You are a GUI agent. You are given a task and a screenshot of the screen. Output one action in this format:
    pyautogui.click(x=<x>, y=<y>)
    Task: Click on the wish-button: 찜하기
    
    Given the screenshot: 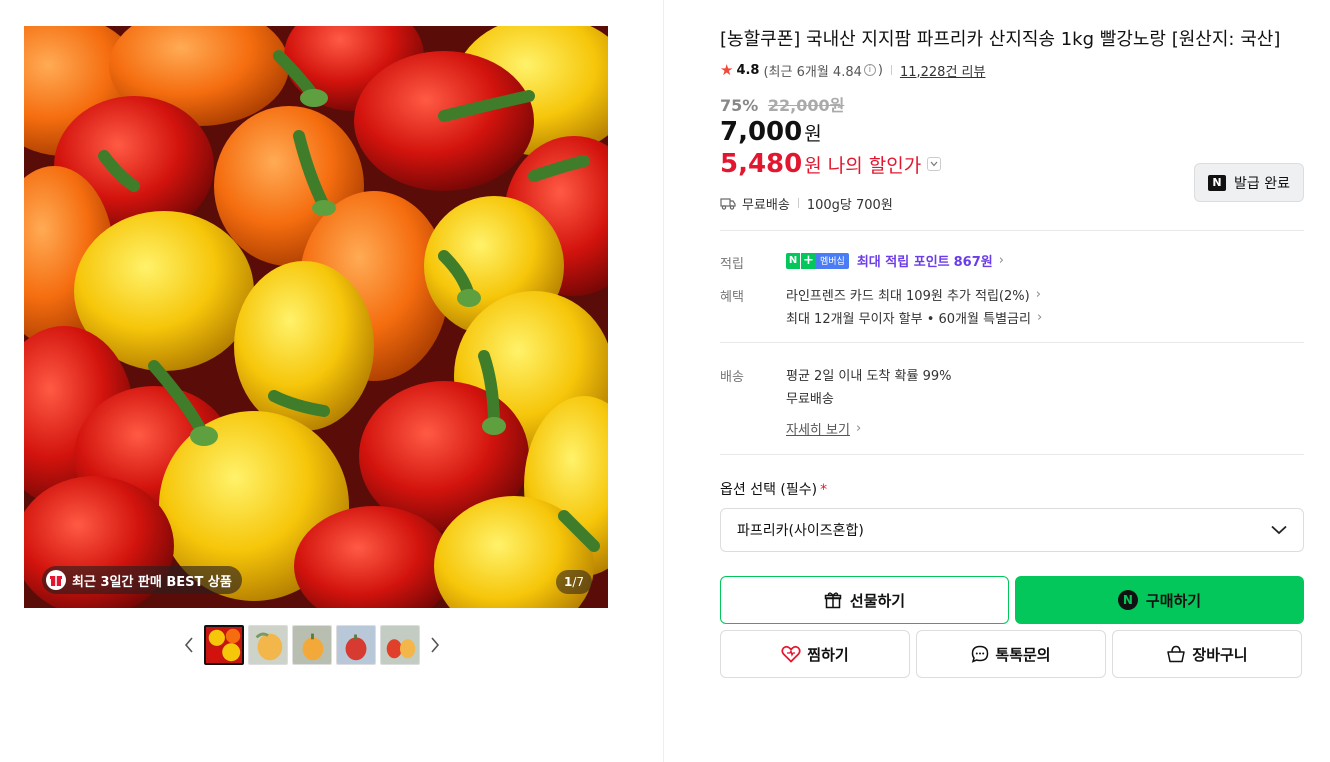 What is the action you would take?
    pyautogui.click(x=815, y=654)
    